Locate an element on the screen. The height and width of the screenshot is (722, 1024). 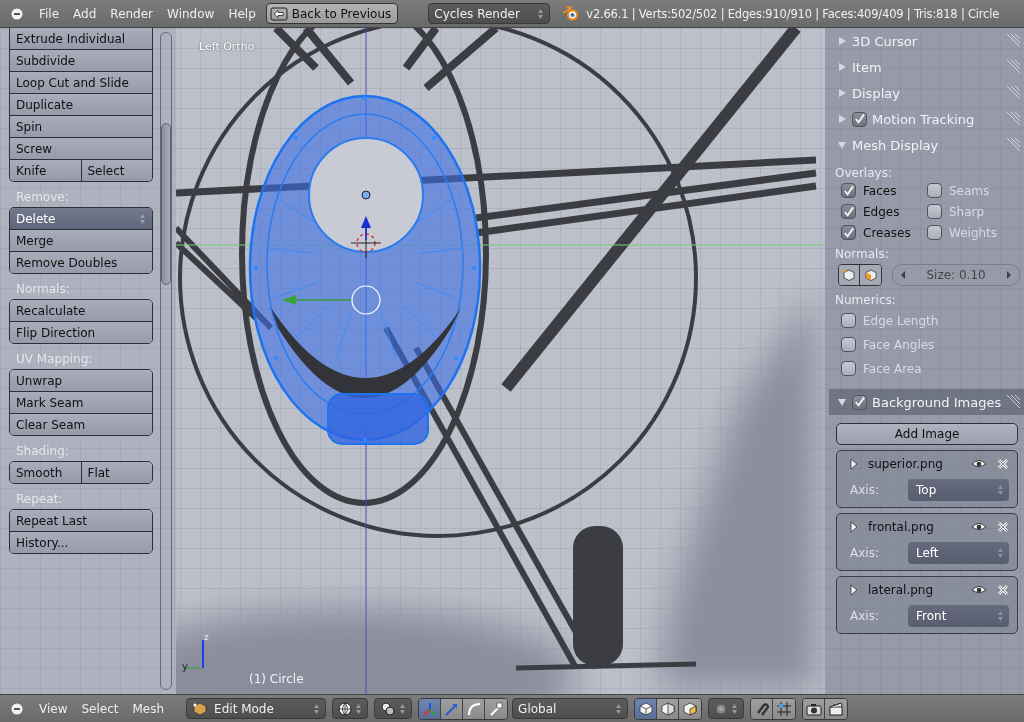
tool-button: Repeat Last is located at coordinates (81, 520).